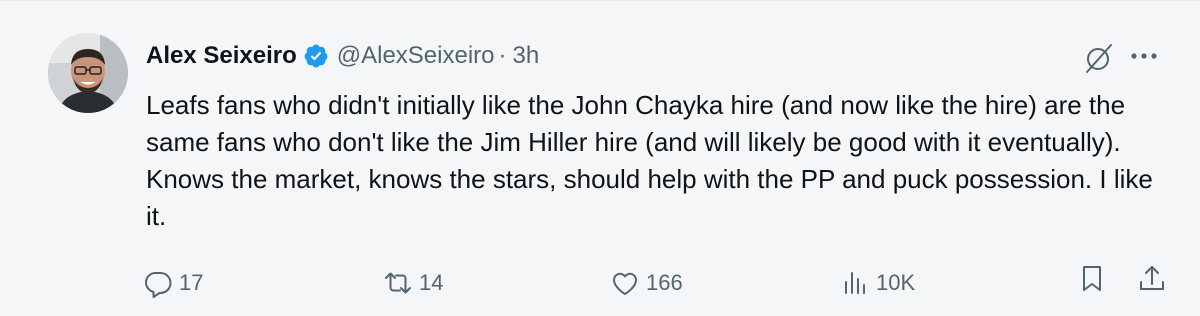 The image size is (1200, 316). I want to click on bookmark-button, so click(1092, 278).